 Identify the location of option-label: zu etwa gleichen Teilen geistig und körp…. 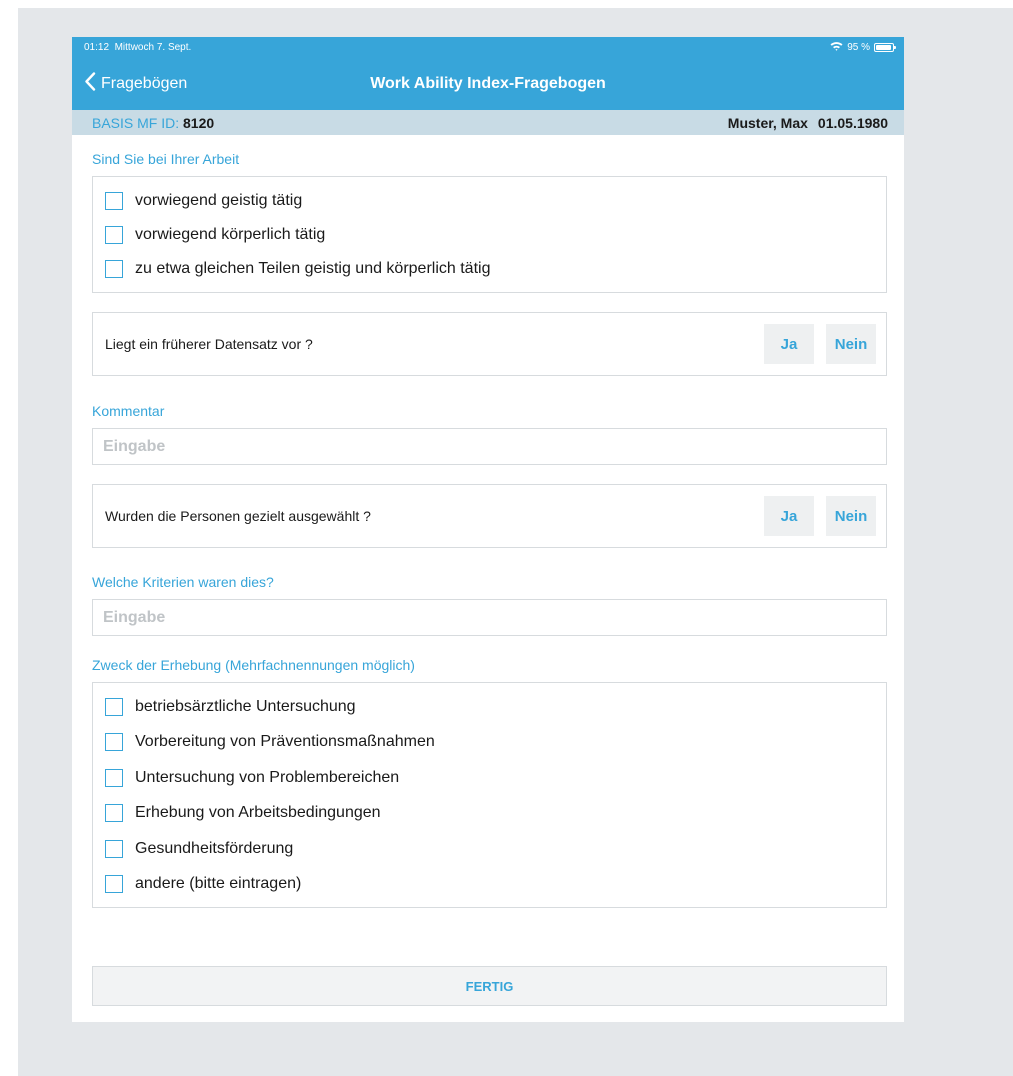
(313, 268).